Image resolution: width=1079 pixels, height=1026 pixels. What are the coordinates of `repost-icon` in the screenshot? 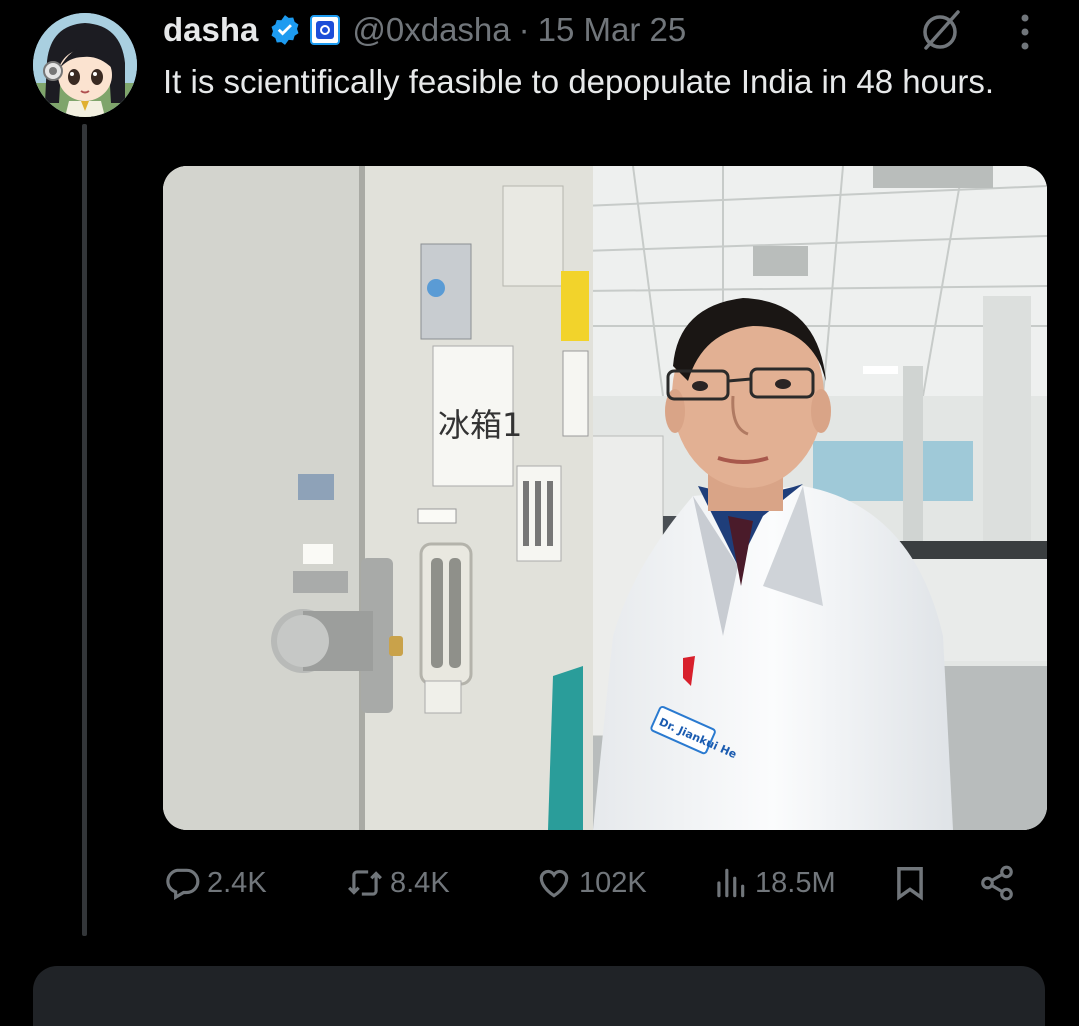 It's located at (365, 883).